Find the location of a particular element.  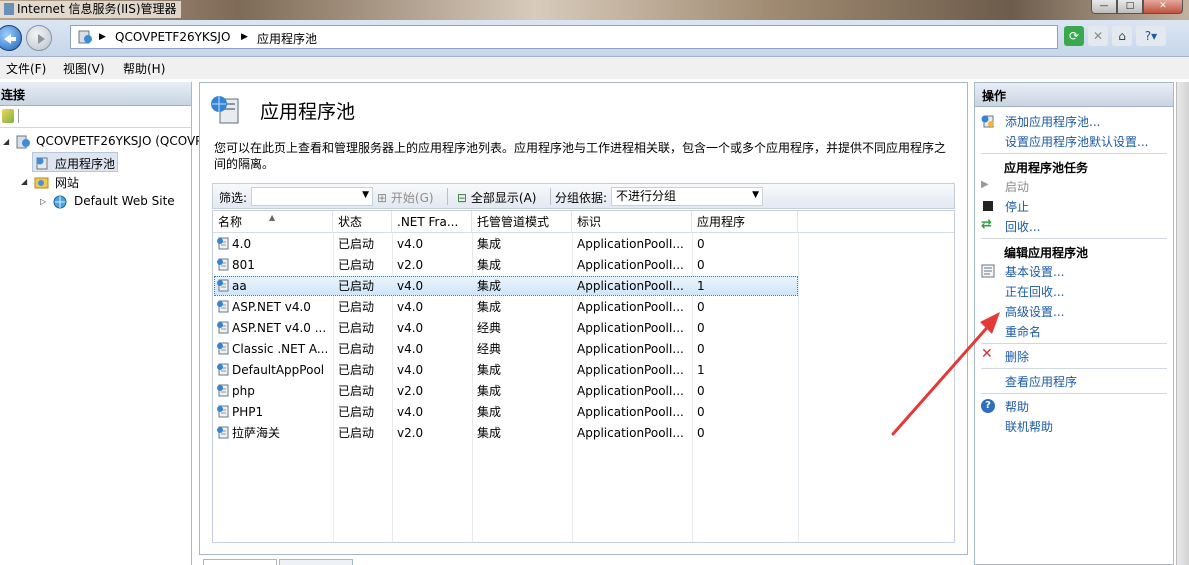

window-title: Internet 信息服务(IIS)管理器 is located at coordinates (90, 9).